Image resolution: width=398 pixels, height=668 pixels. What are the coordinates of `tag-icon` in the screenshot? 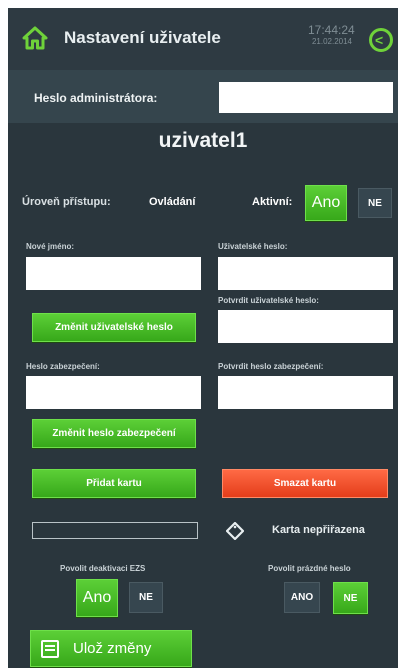 It's located at (235, 531).